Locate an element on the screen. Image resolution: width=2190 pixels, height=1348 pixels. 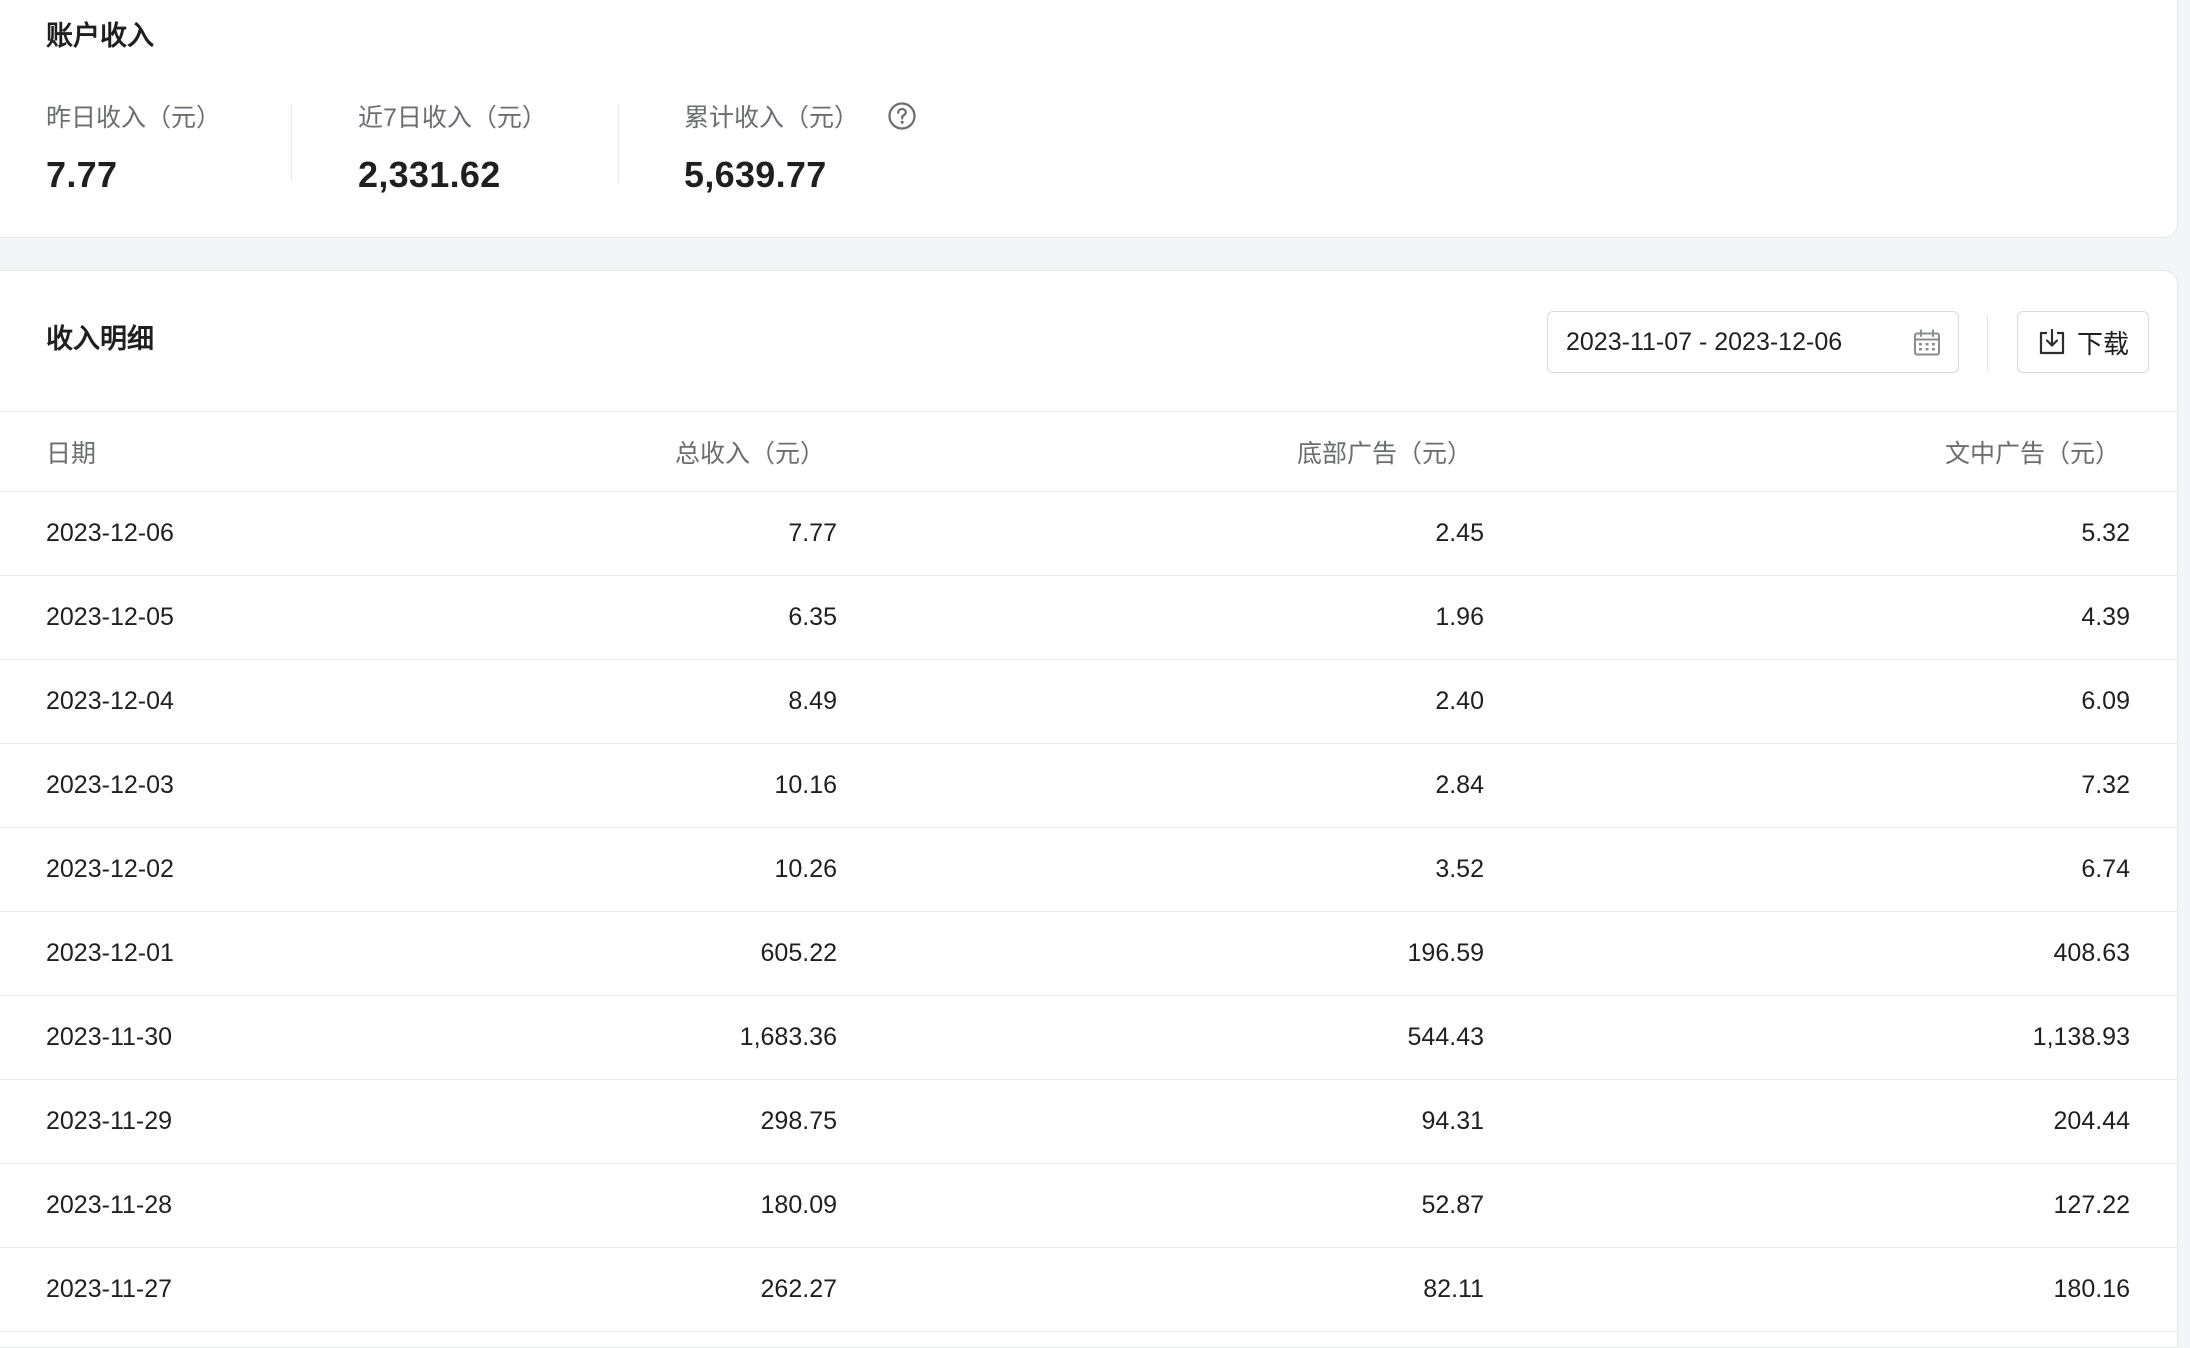
table-row: 2023-12-04 8.49 2.40 6.09 is located at coordinates (1089, 701).